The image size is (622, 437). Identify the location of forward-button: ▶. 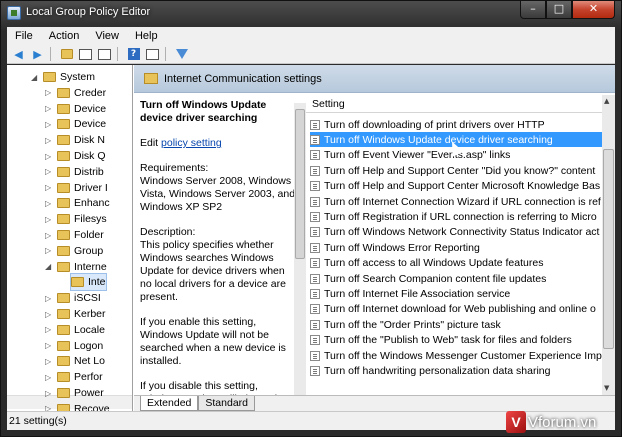
(37, 54).